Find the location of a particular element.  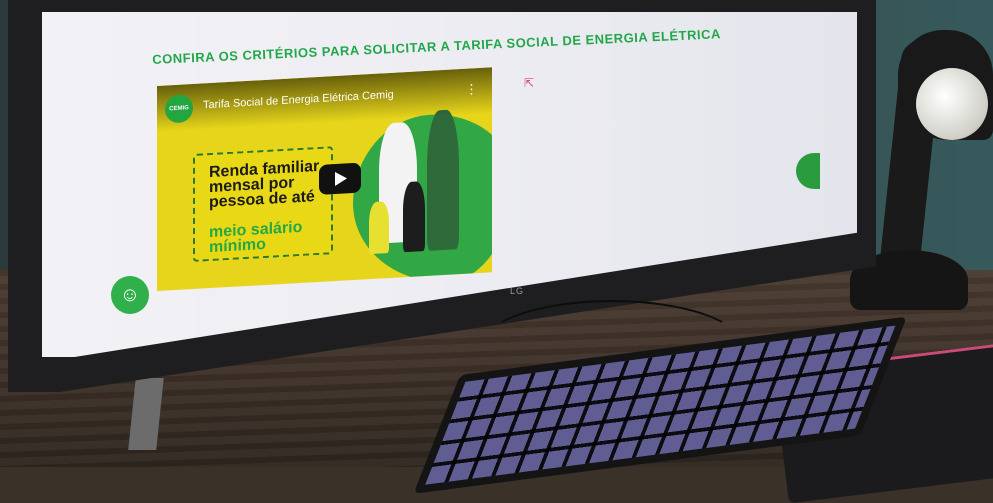

accessibility-widget-button: ☺ is located at coordinates (130, 295).